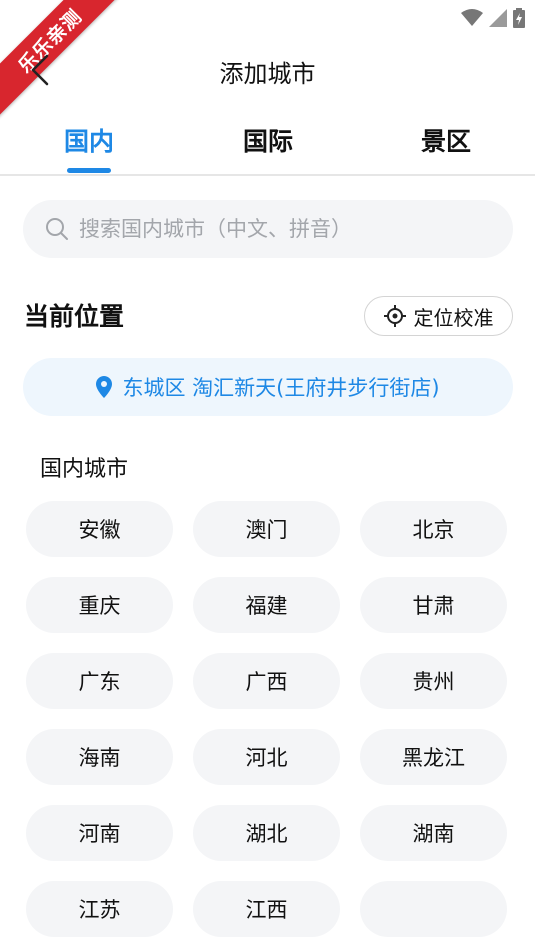 The image size is (535, 952). What do you see at coordinates (279, 229) in the screenshot?
I see `search-input` at bounding box center [279, 229].